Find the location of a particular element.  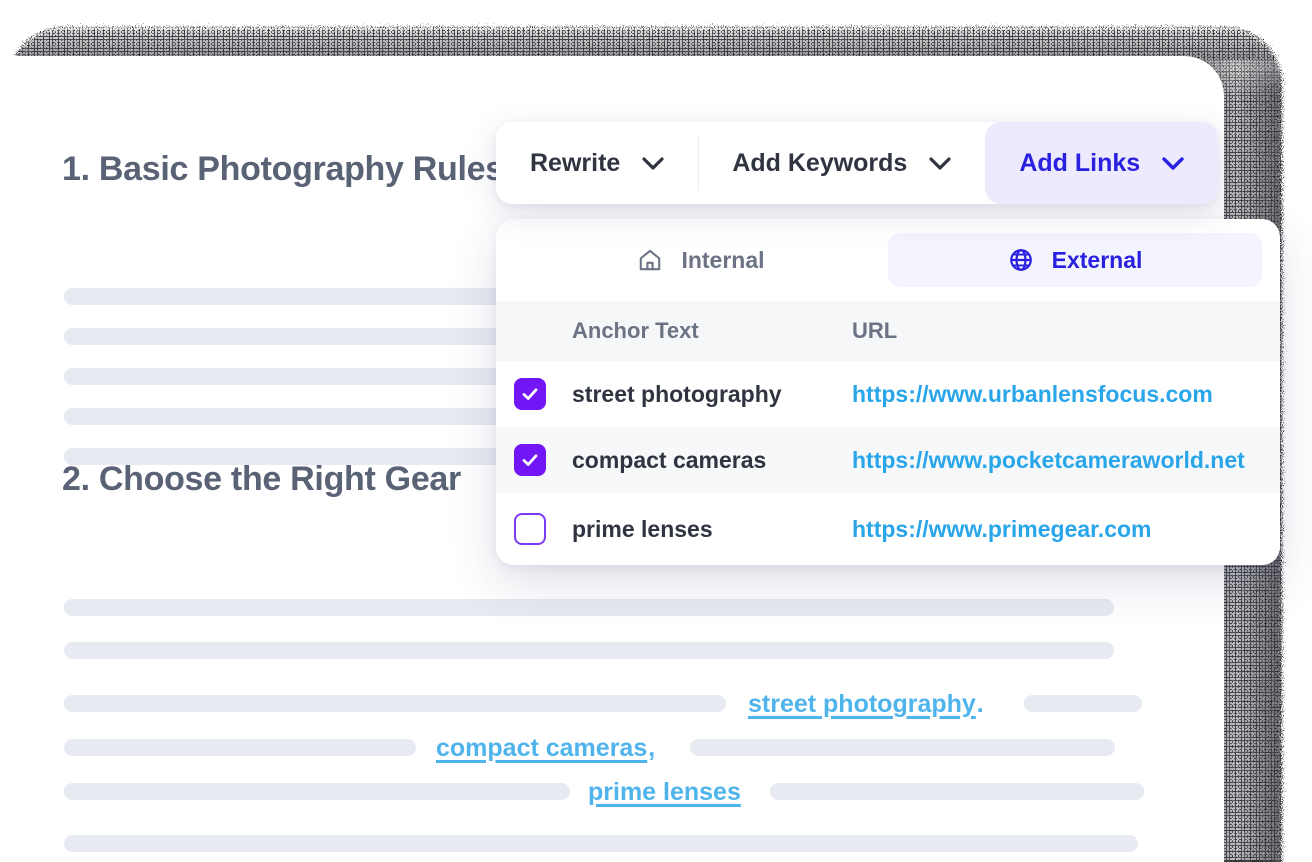

tab-internal: Internal is located at coordinates (701, 260).